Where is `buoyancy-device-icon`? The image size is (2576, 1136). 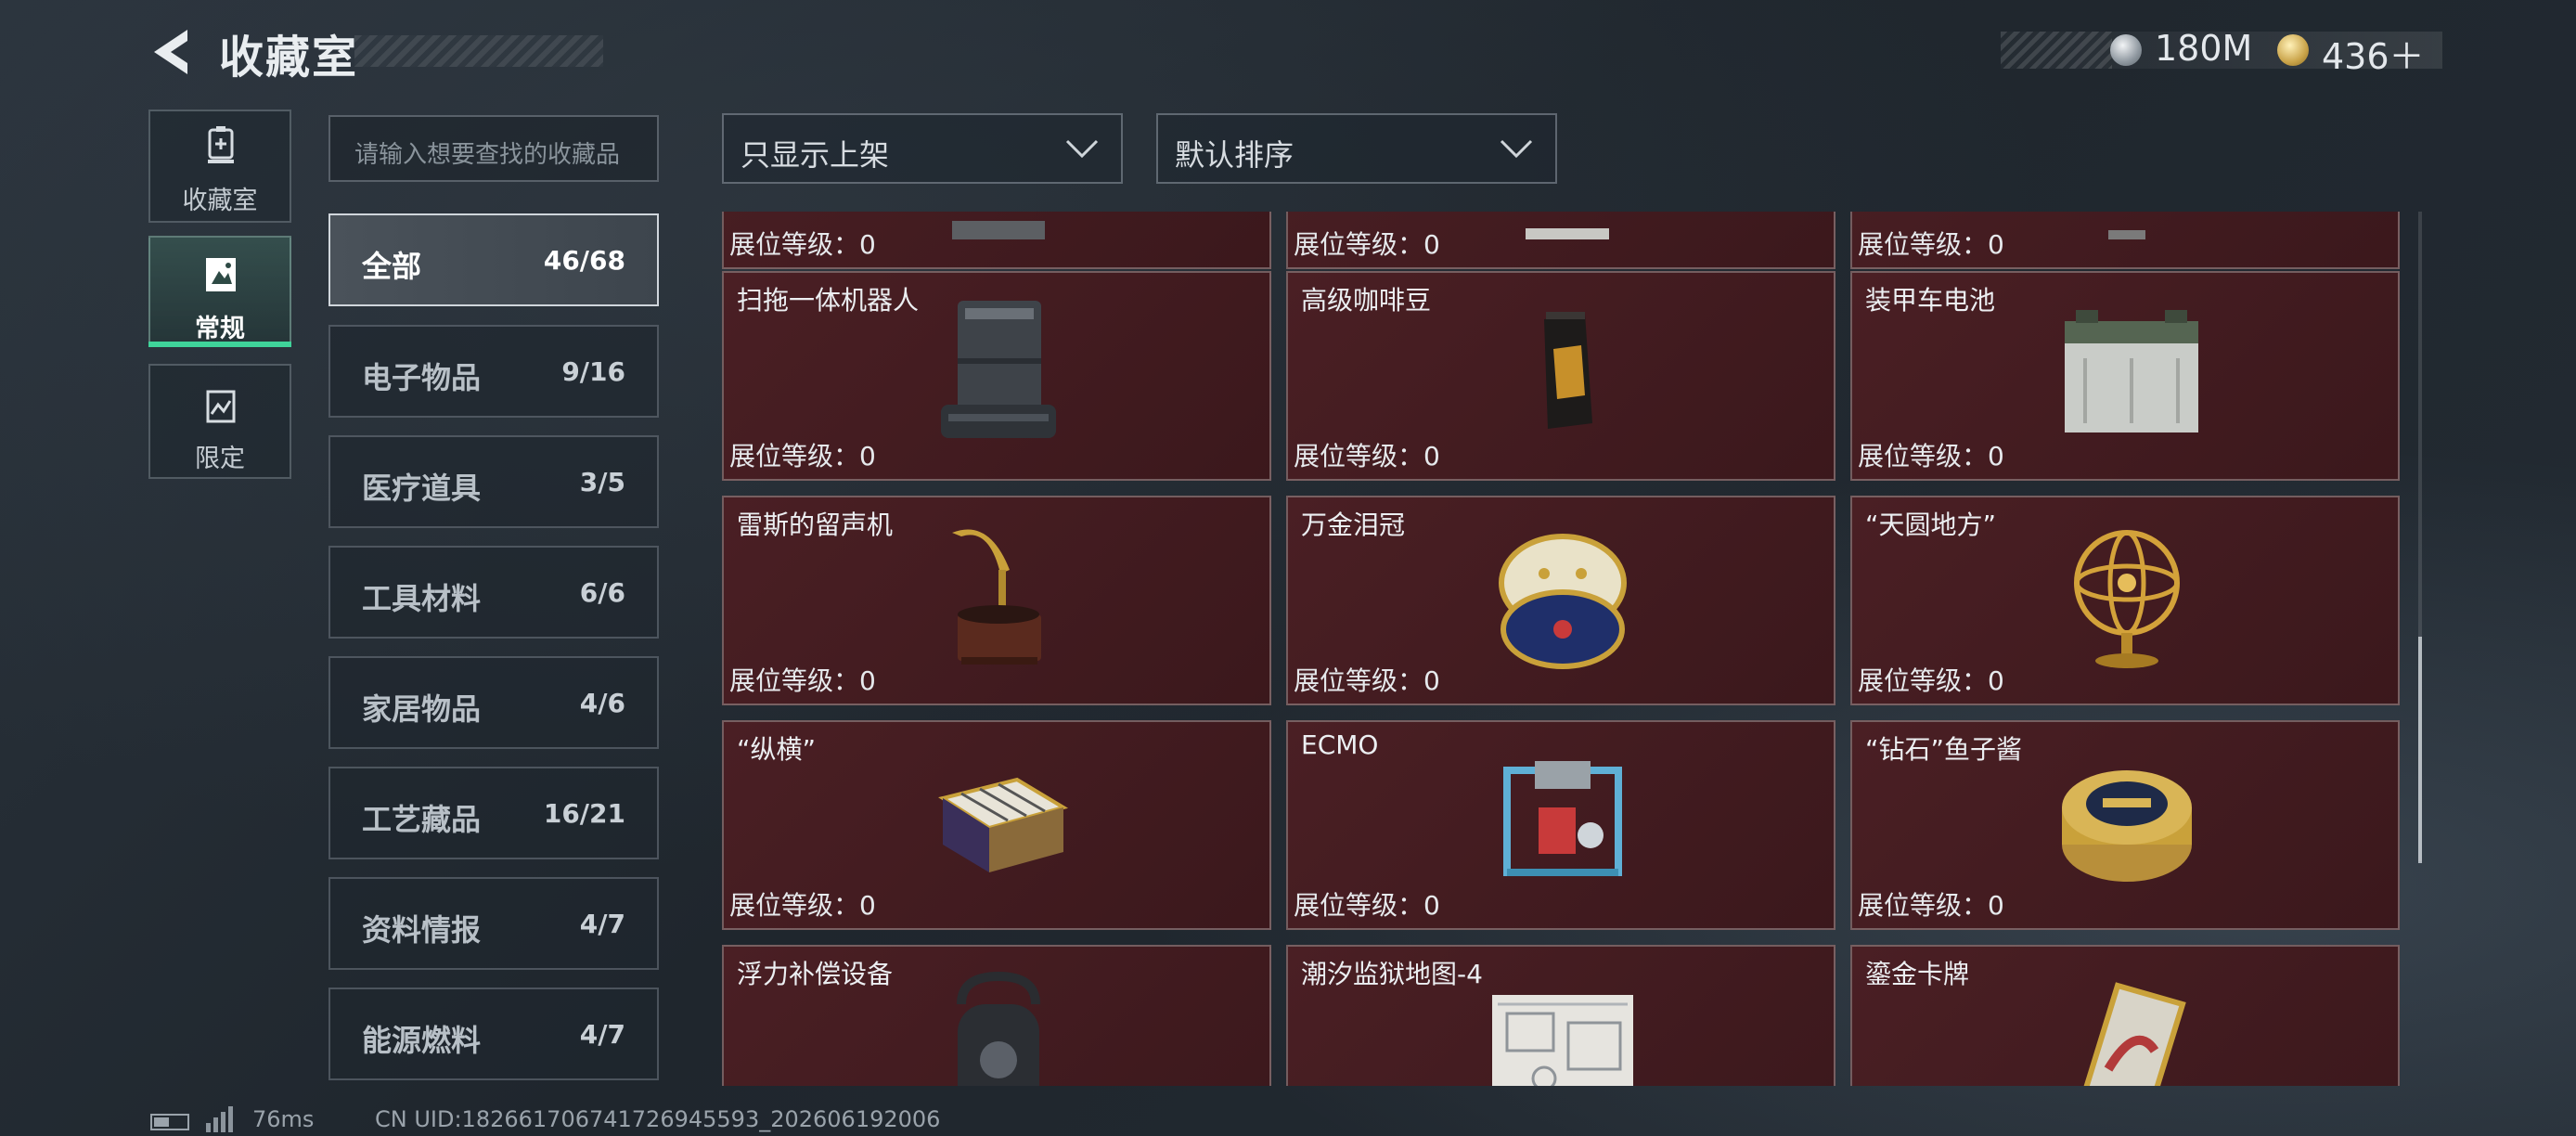
buoyancy-device-icon is located at coordinates (998, 1028).